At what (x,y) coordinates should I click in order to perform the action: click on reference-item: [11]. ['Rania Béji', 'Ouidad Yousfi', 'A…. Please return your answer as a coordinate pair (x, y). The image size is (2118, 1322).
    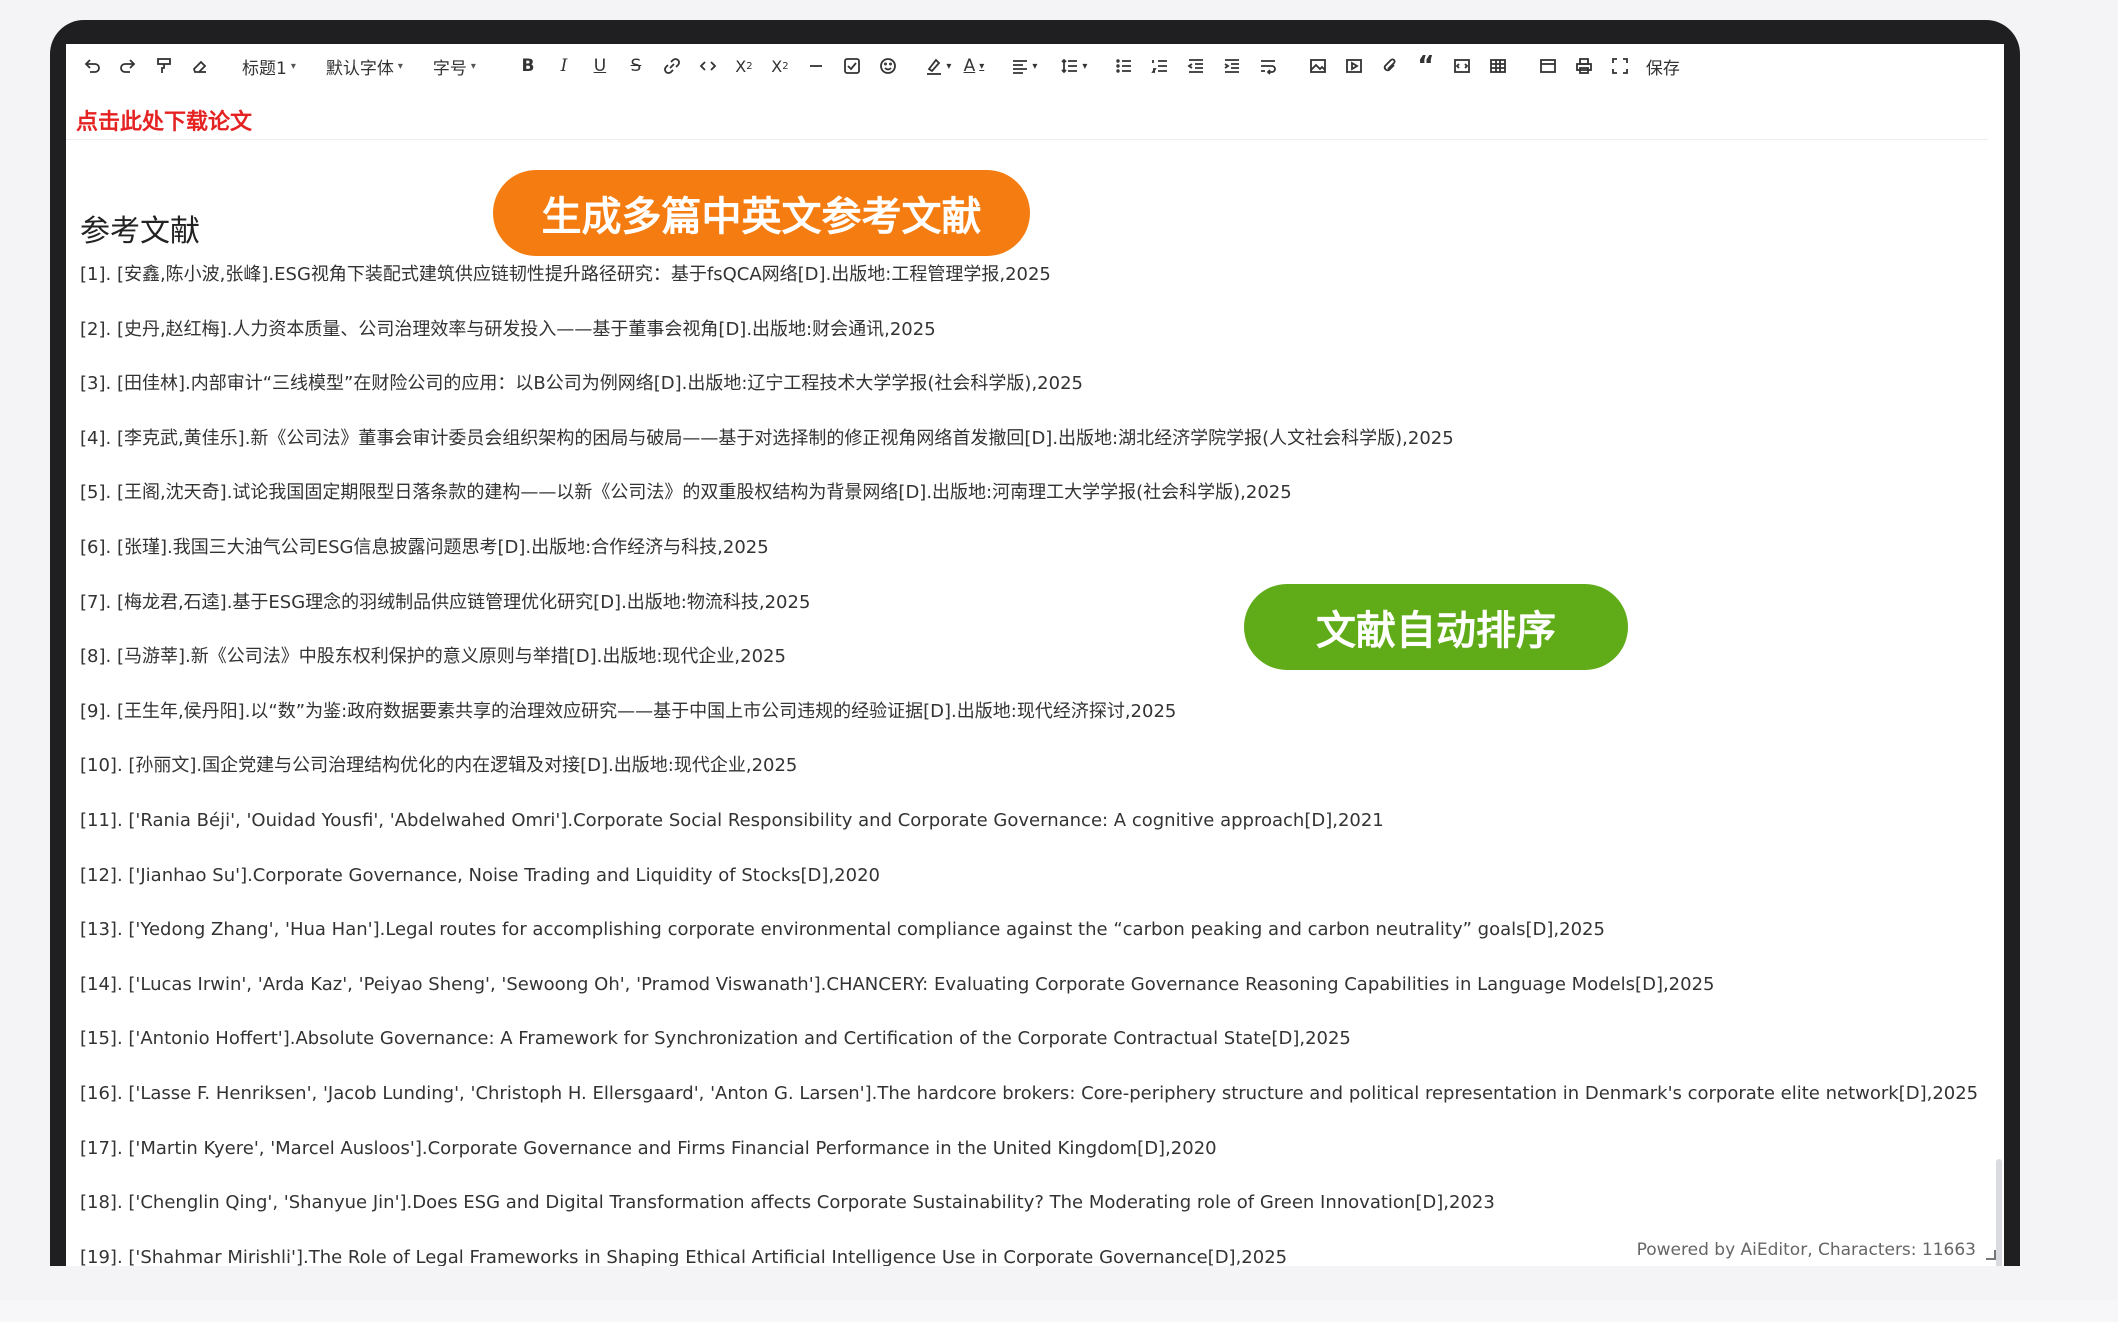
    Looking at the image, I should click on (732, 820).